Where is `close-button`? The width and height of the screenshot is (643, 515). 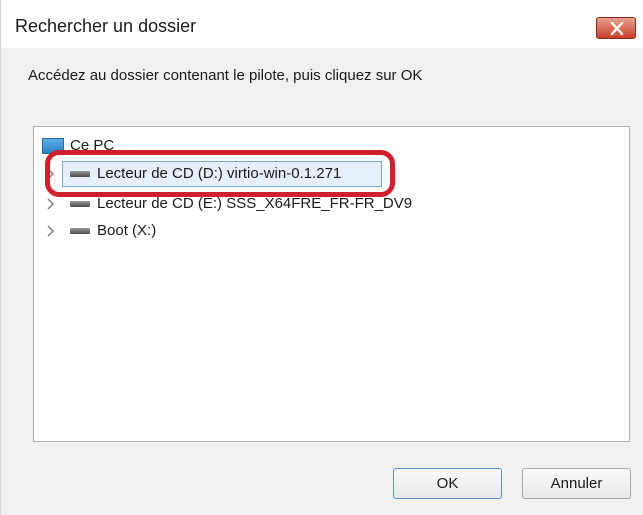
close-button is located at coordinates (616, 28).